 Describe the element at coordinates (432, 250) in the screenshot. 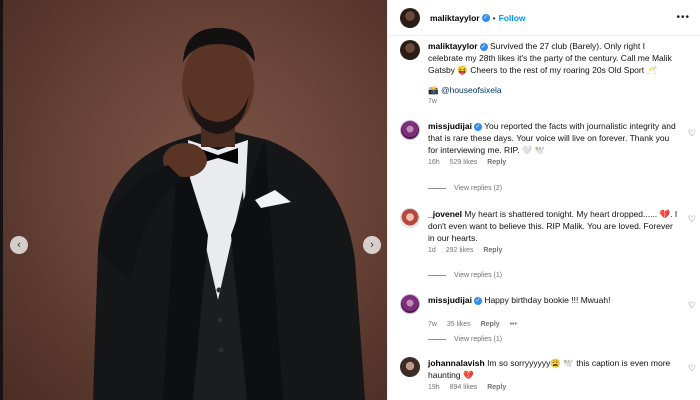

I see `comment-time: 1d` at that location.